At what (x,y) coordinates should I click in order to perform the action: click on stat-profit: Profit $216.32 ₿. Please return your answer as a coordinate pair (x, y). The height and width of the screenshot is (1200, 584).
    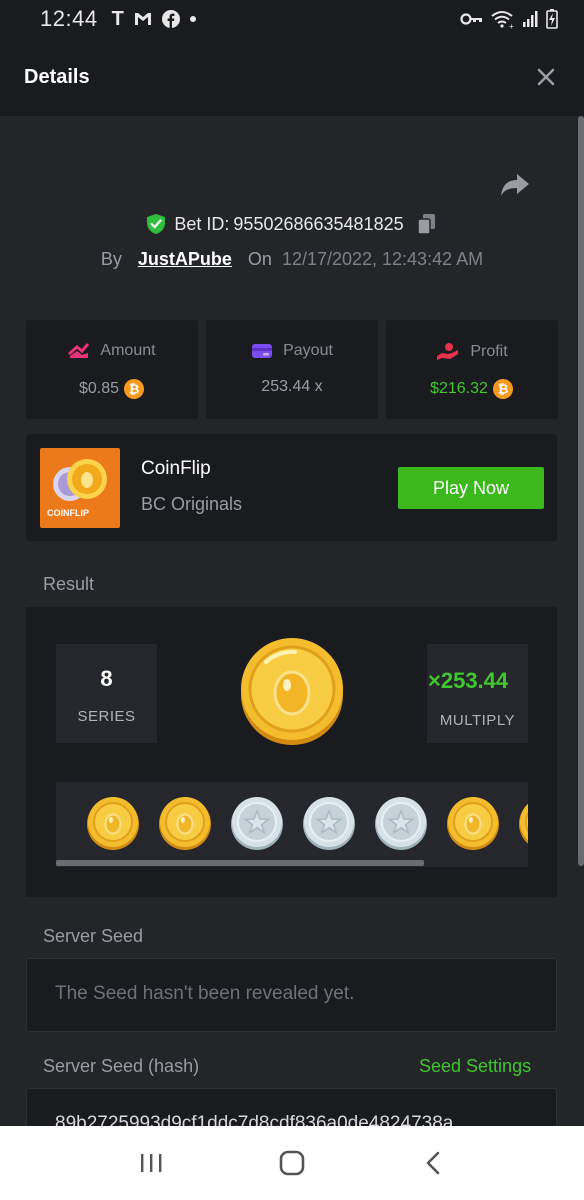
    Looking at the image, I should click on (472, 369).